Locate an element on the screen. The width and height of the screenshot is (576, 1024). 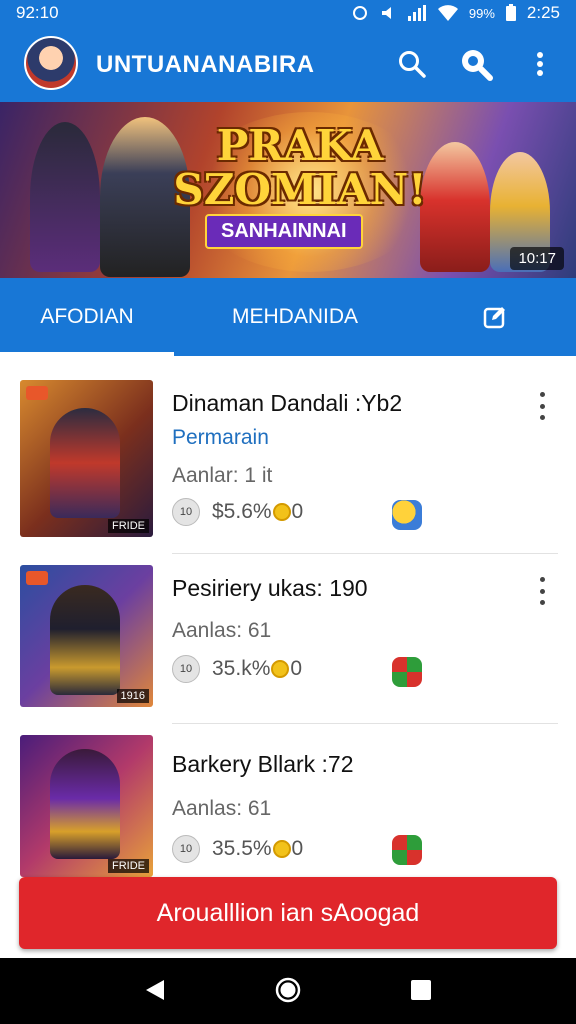
tab-label: MEHDANIDA is located at coordinates (294, 316).